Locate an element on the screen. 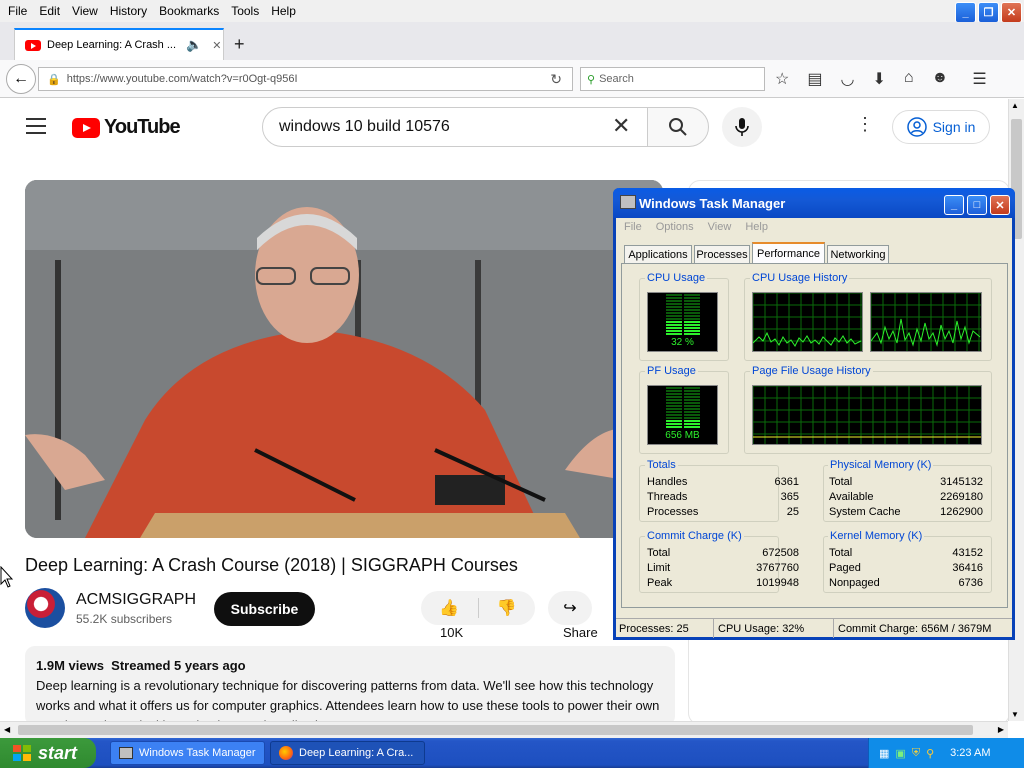 The width and height of the screenshot is (1024, 768). start-button: start is located at coordinates (48, 753).